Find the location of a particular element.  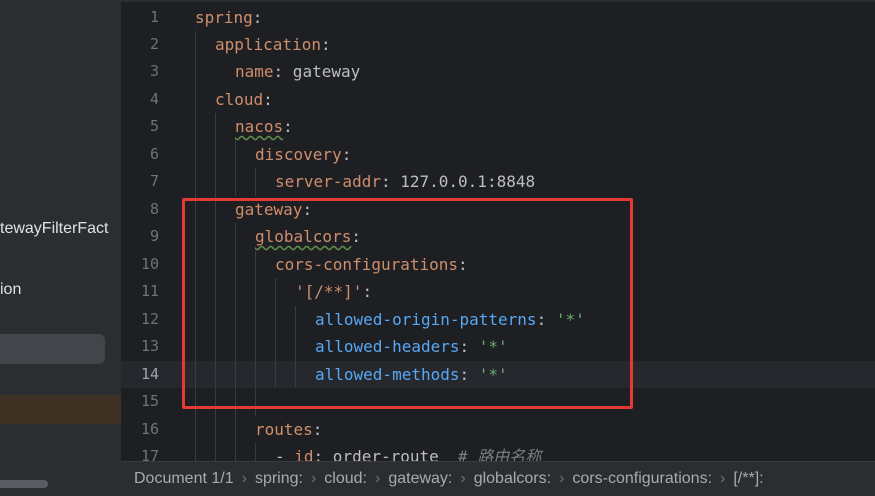

line-number: 3 is located at coordinates (154, 71).